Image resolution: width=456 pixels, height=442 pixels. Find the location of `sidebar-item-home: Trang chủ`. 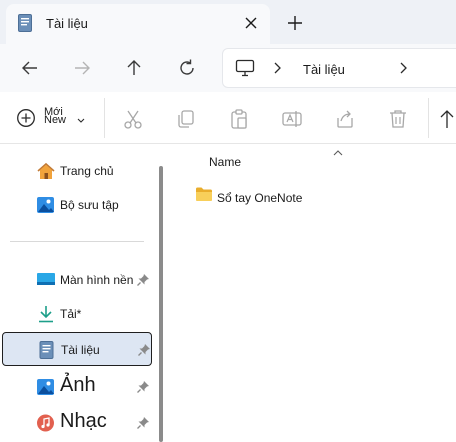

sidebar-item-home: Trang chủ is located at coordinates (77, 171).